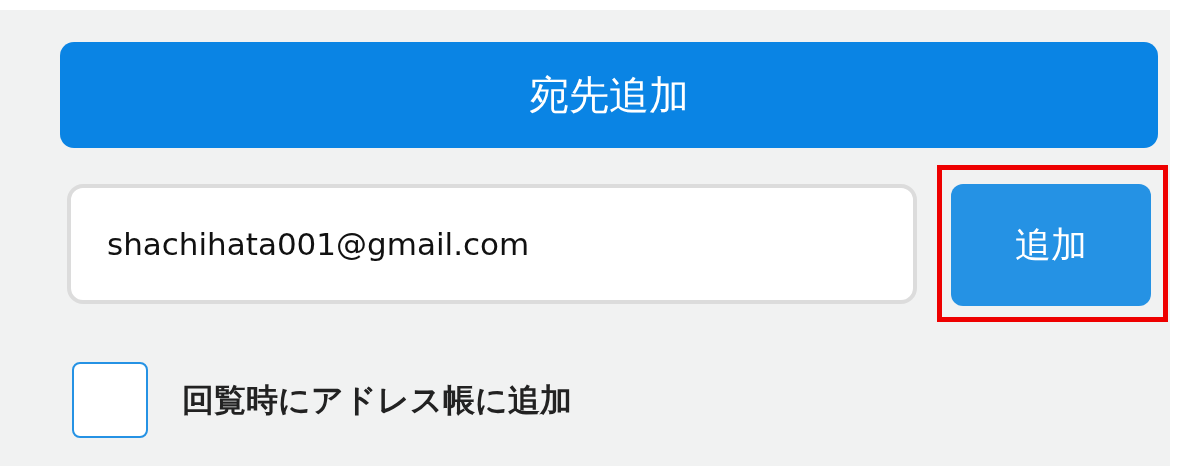  Describe the element at coordinates (377, 400) in the screenshot. I see `checkbox-label: 回覧時にアドレス帳に追加` at that location.